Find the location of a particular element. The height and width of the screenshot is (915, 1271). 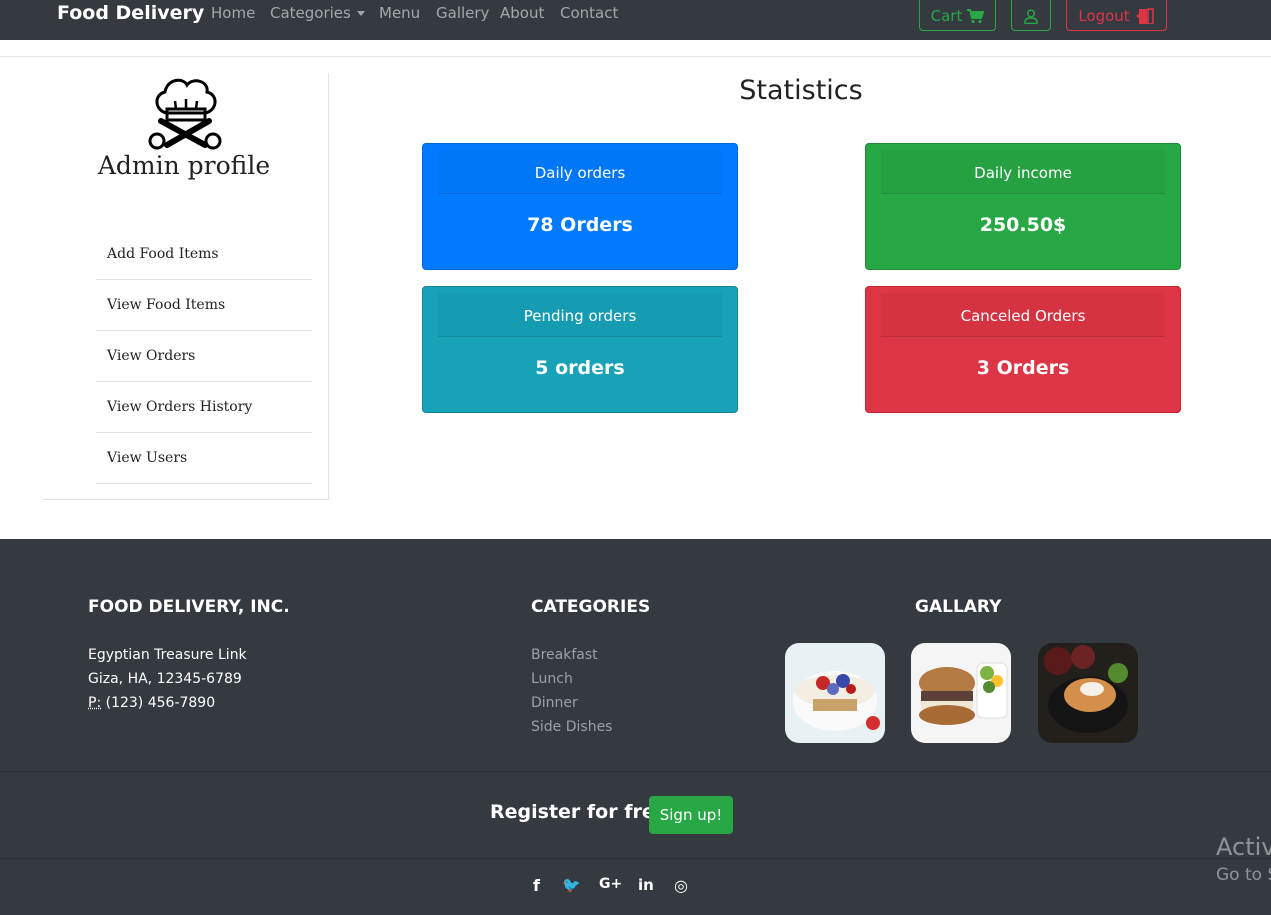

card-value: 3 Orders is located at coordinates (1023, 368).